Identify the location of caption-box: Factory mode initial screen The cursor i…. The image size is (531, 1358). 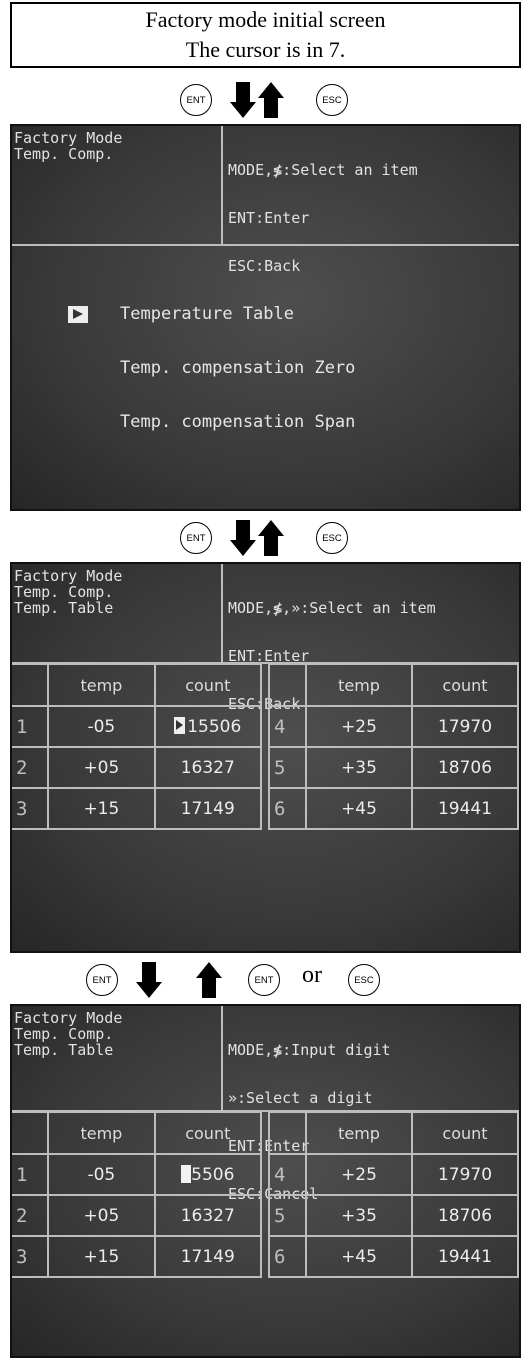
(265, 35).